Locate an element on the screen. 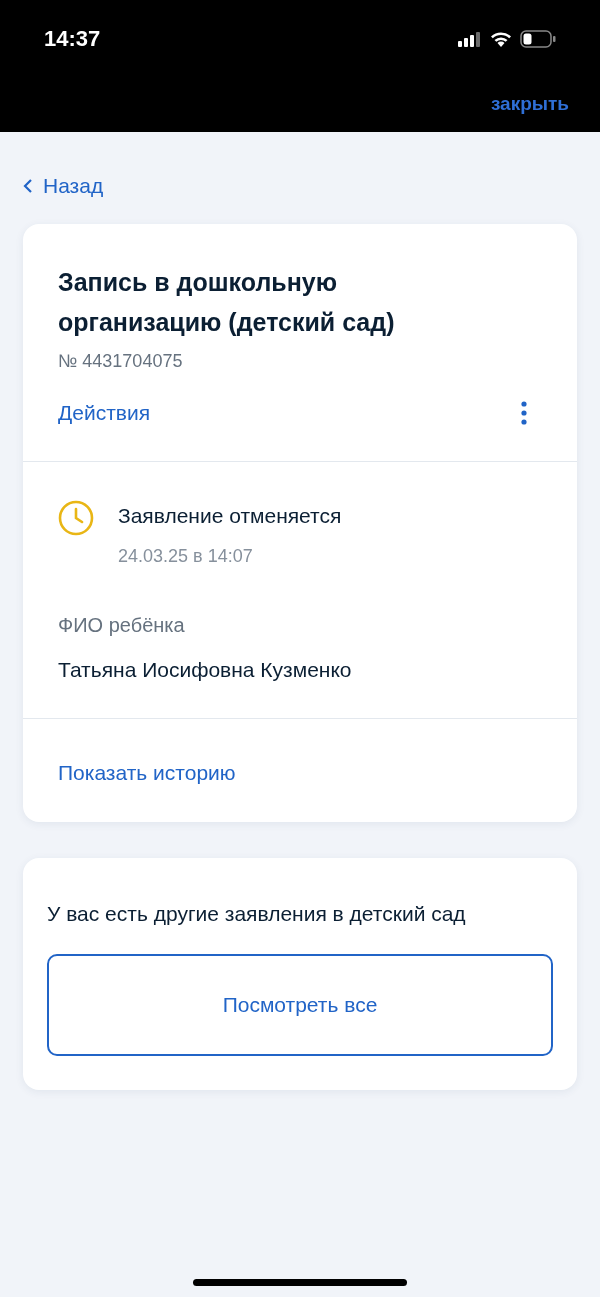 This screenshot has width=600, height=1297. actions-link: Действия is located at coordinates (104, 413).